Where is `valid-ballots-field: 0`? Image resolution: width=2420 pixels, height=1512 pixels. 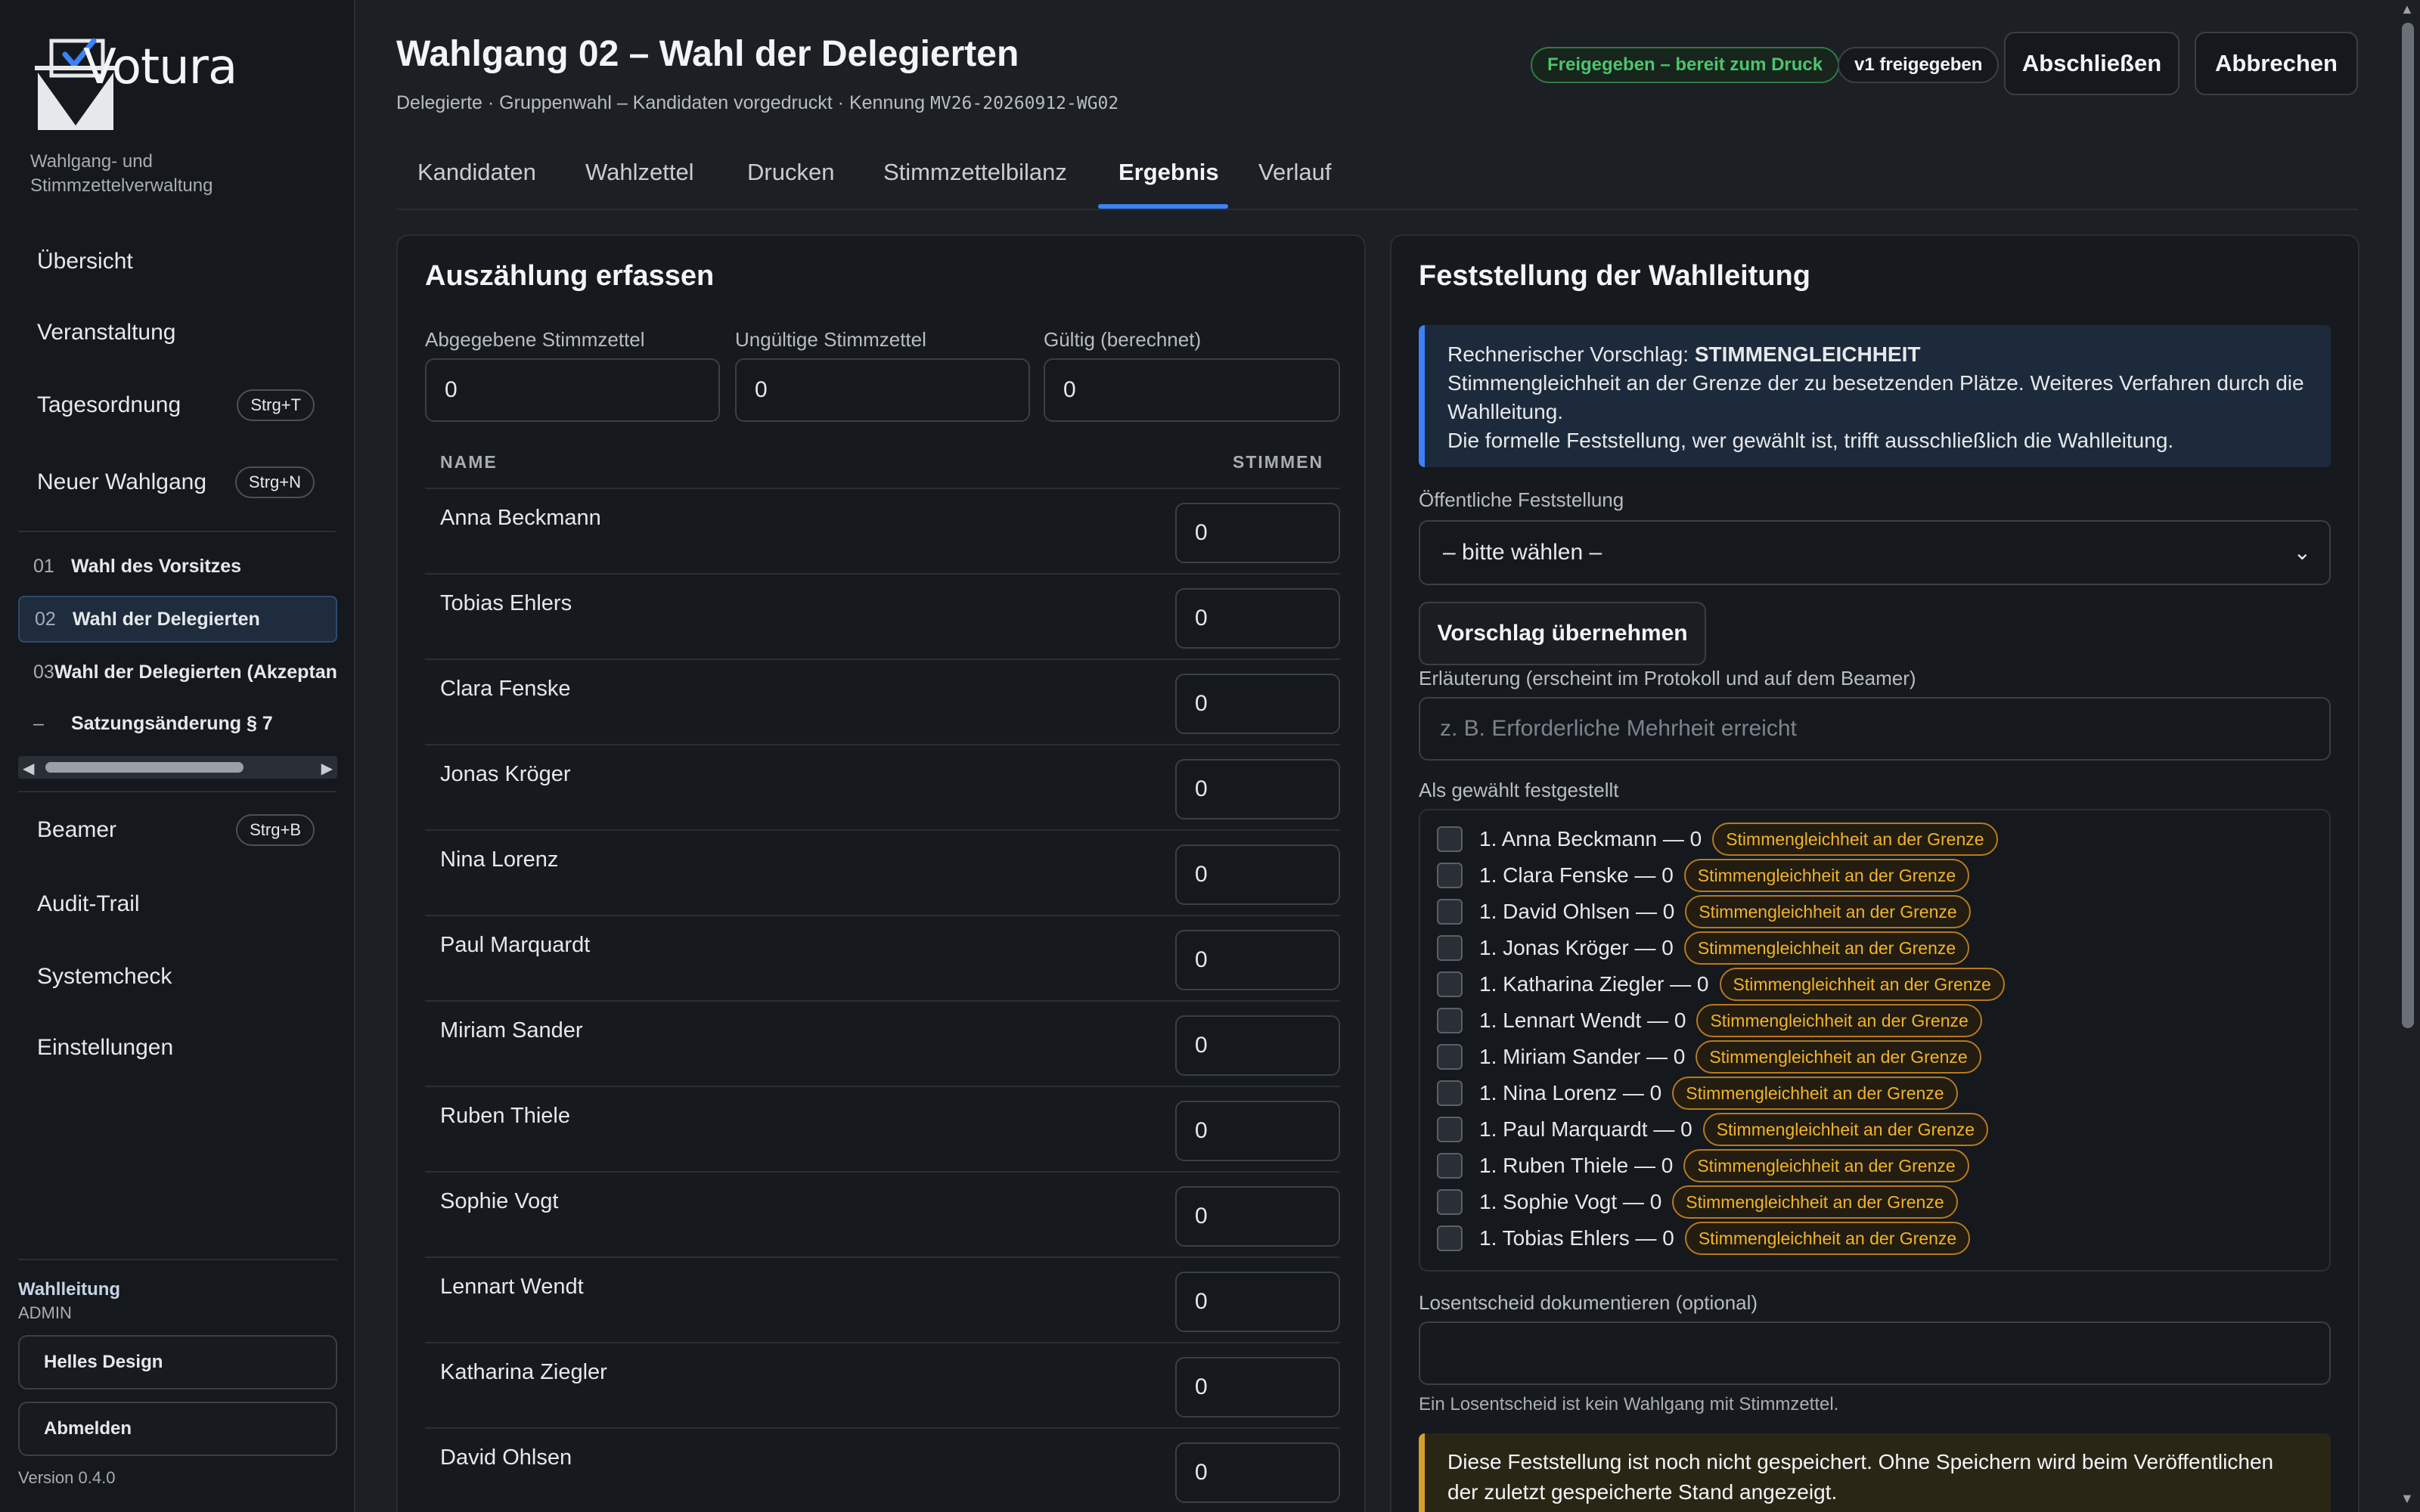
valid-ballots-field: 0 is located at coordinates (1192, 390).